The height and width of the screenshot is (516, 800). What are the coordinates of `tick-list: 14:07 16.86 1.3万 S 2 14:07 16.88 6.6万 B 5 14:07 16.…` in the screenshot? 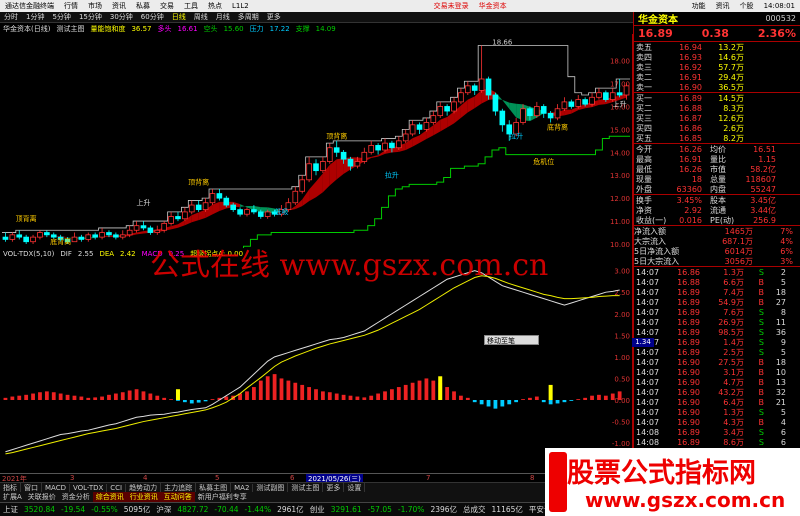 It's located at (717, 357).